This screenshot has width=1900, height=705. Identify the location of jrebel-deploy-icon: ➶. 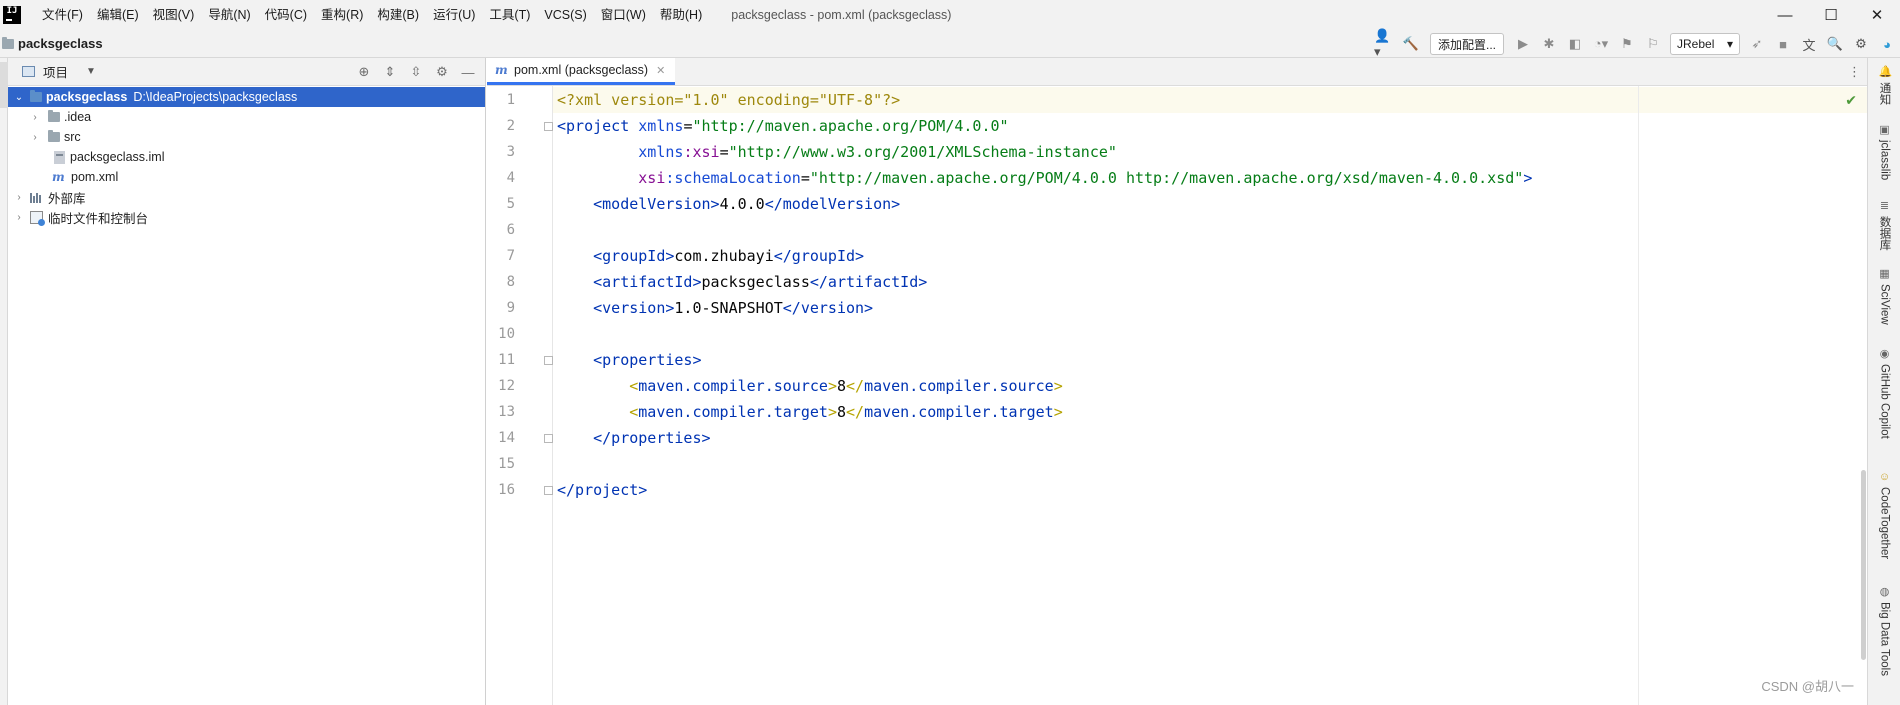
(1757, 44).